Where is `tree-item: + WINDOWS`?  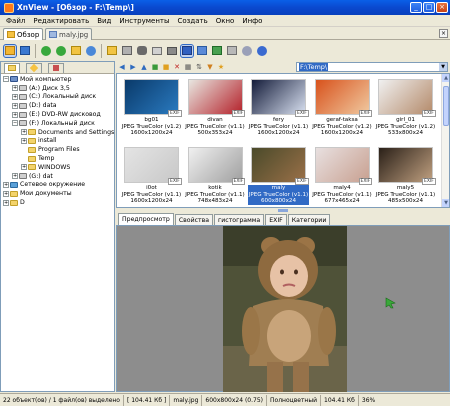
tree-item: + WINDOWS is located at coordinates (57, 167).